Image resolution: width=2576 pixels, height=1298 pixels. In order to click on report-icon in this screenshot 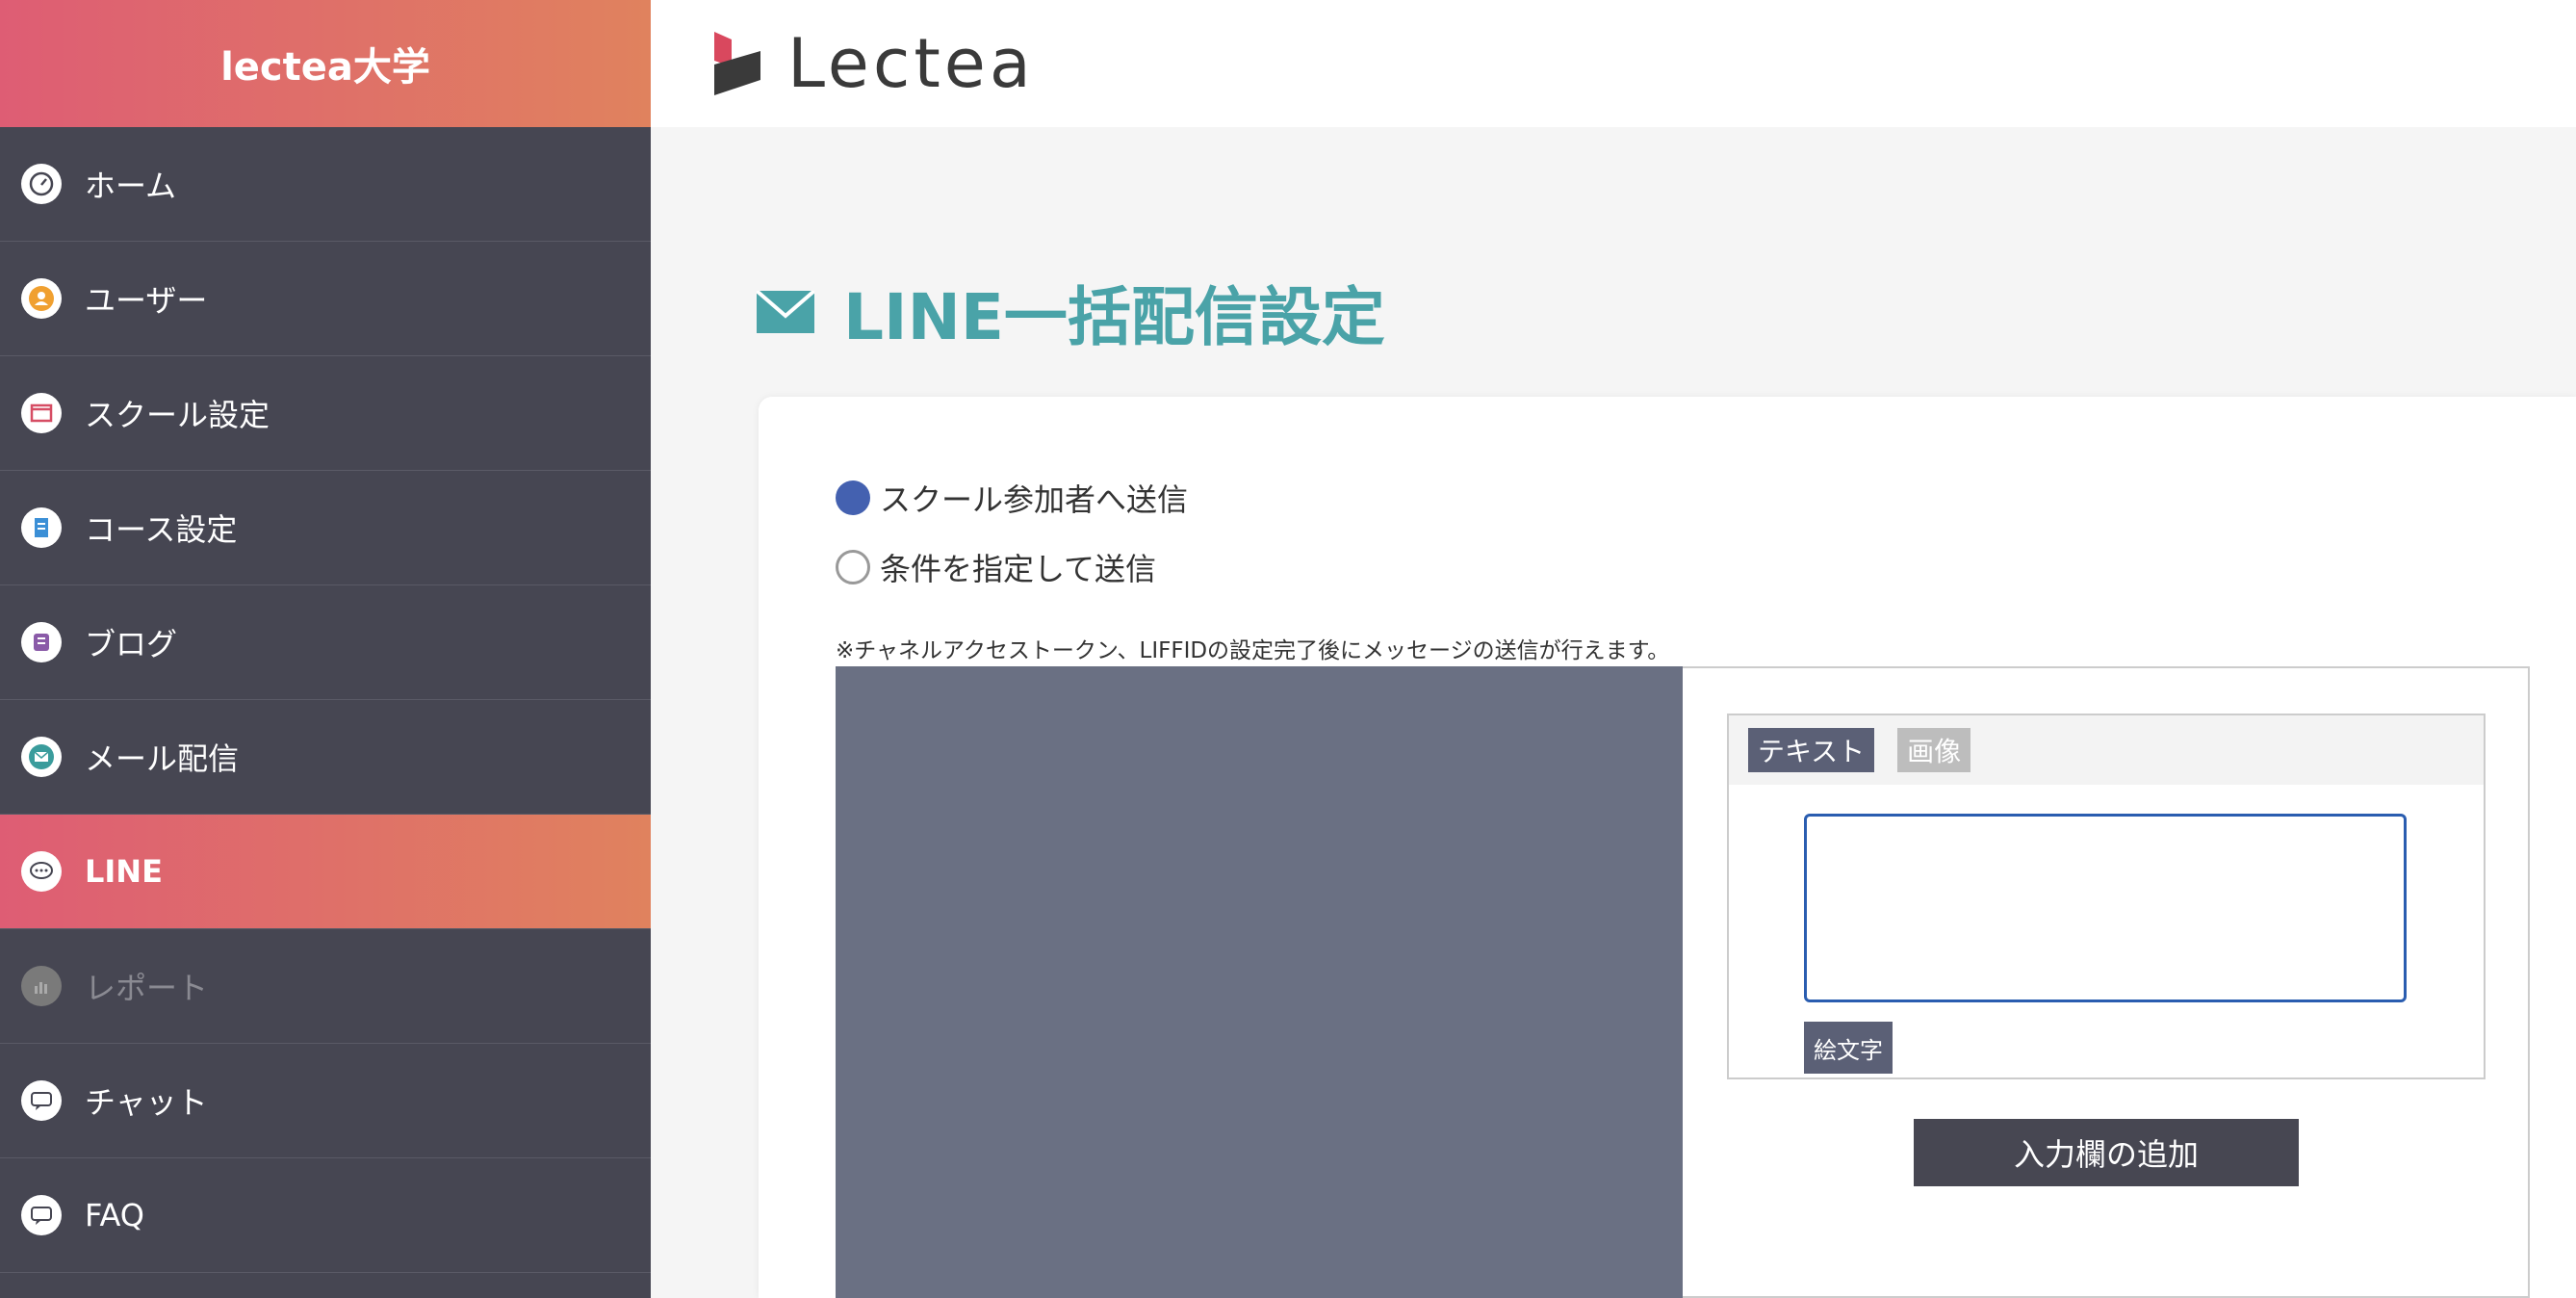, I will do `click(41, 986)`.